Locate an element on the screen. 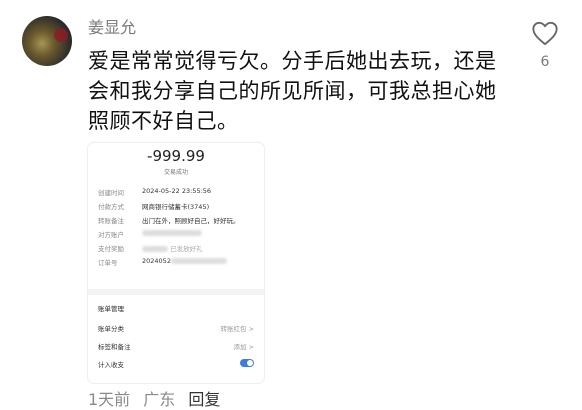 Image resolution: width=582 pixels, height=410 pixels. settings-row-key: 计入收支 is located at coordinates (111, 365).